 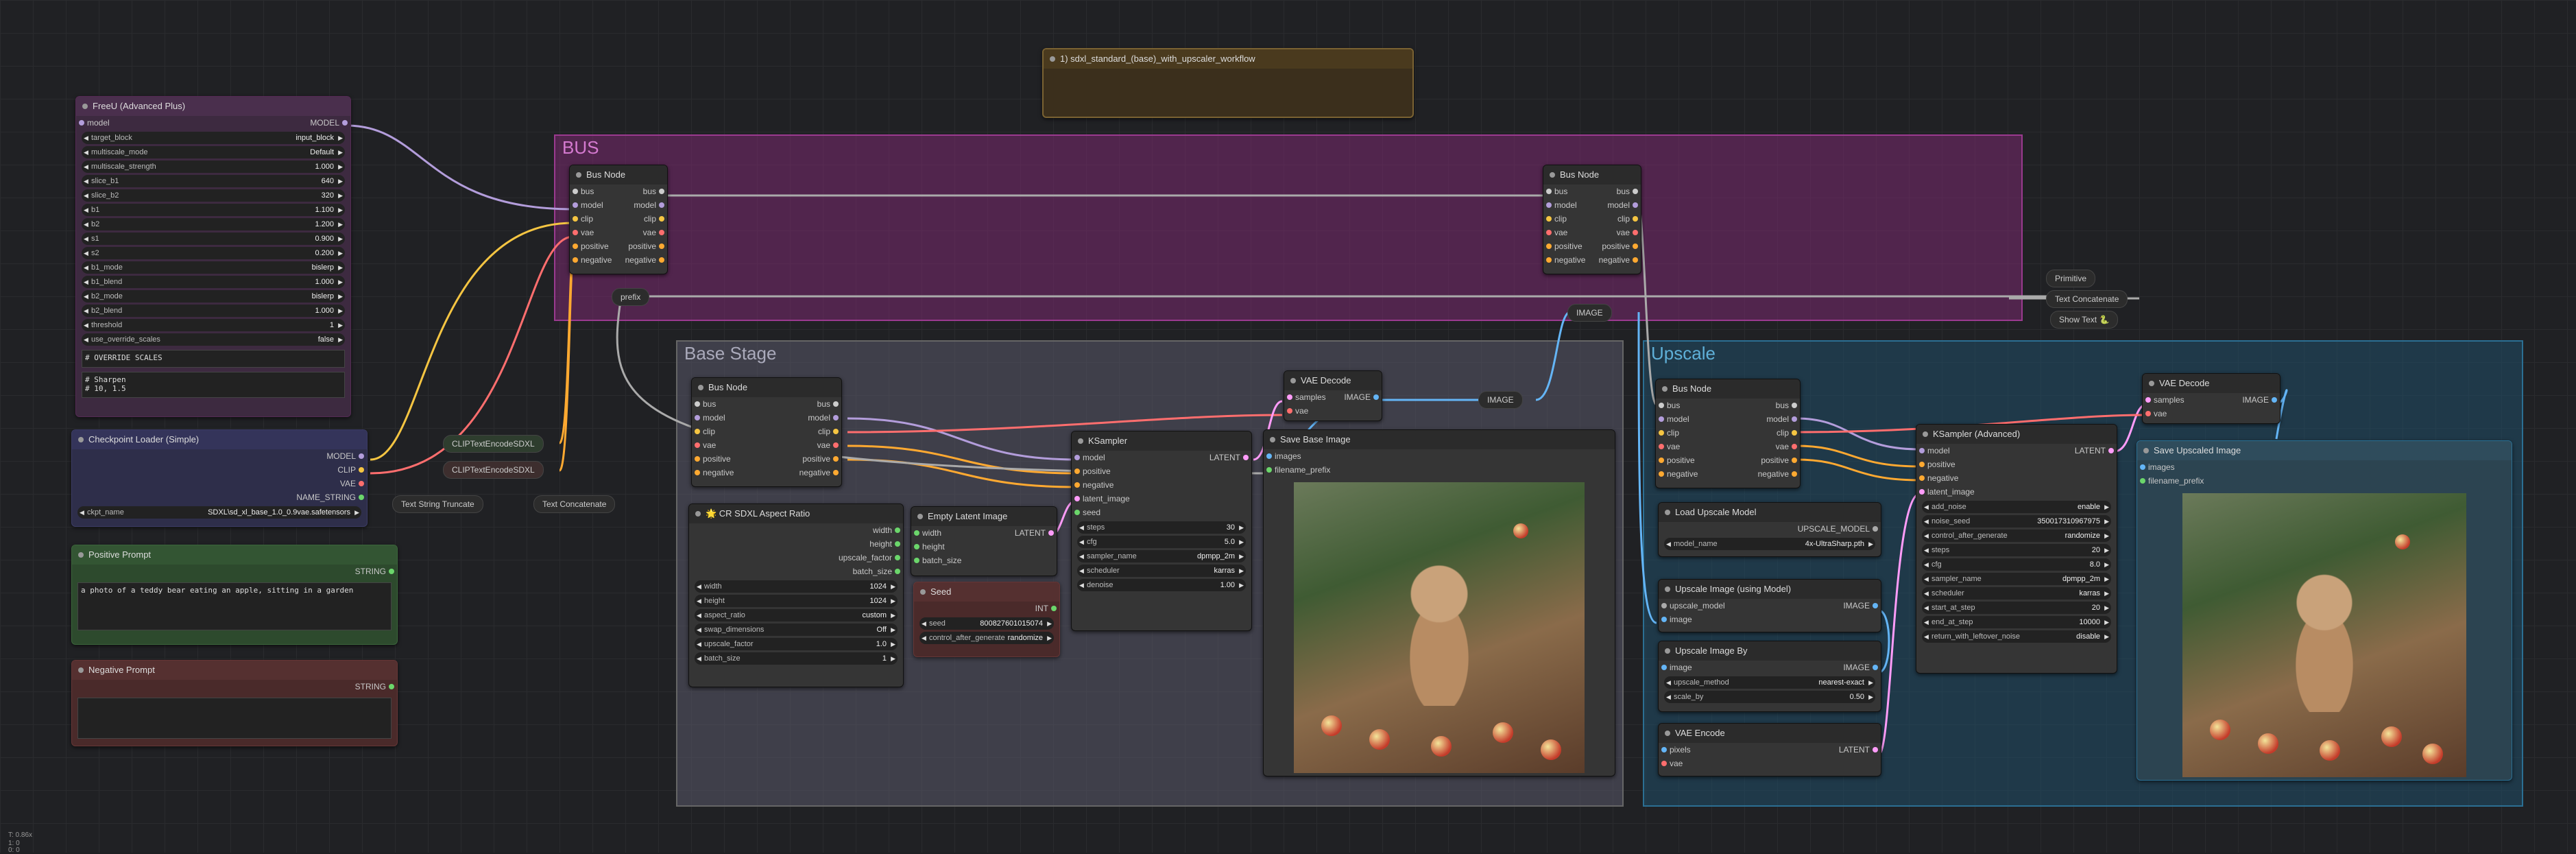 I want to click on freeu-widget: slice_b1 640, so click(x=213, y=181).